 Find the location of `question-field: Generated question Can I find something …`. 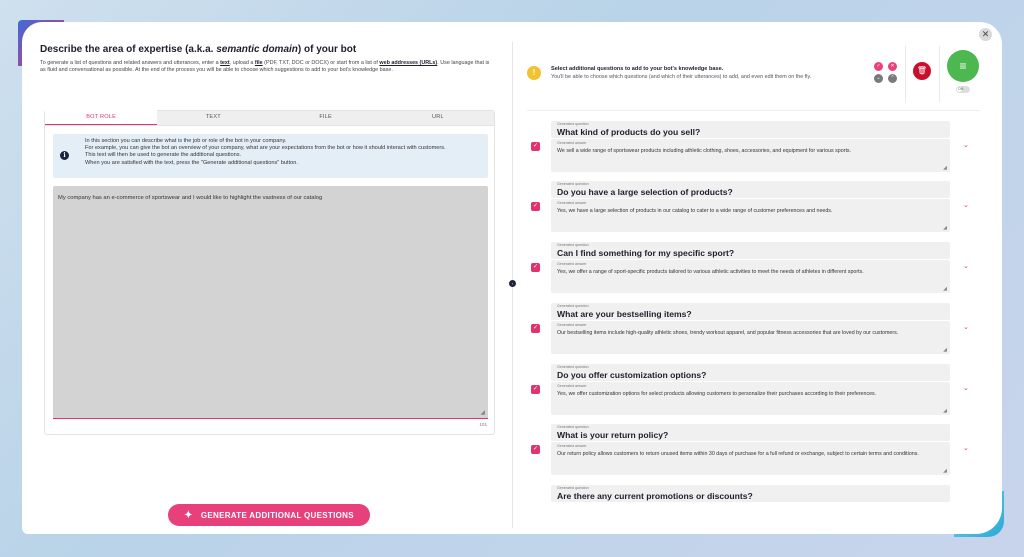

question-field: Generated question Can I find something … is located at coordinates (750, 250).